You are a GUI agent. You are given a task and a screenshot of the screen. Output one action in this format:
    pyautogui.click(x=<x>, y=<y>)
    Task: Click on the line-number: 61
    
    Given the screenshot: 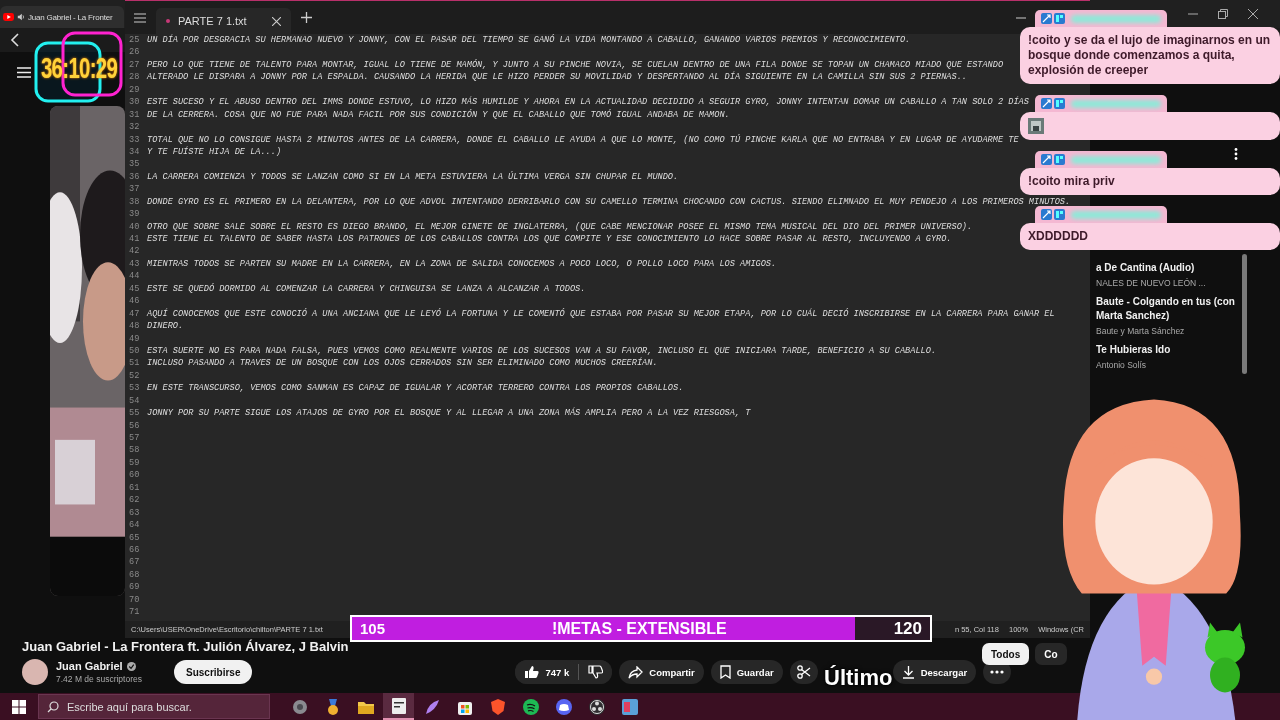 What is the action you would take?
    pyautogui.click(x=134, y=488)
    